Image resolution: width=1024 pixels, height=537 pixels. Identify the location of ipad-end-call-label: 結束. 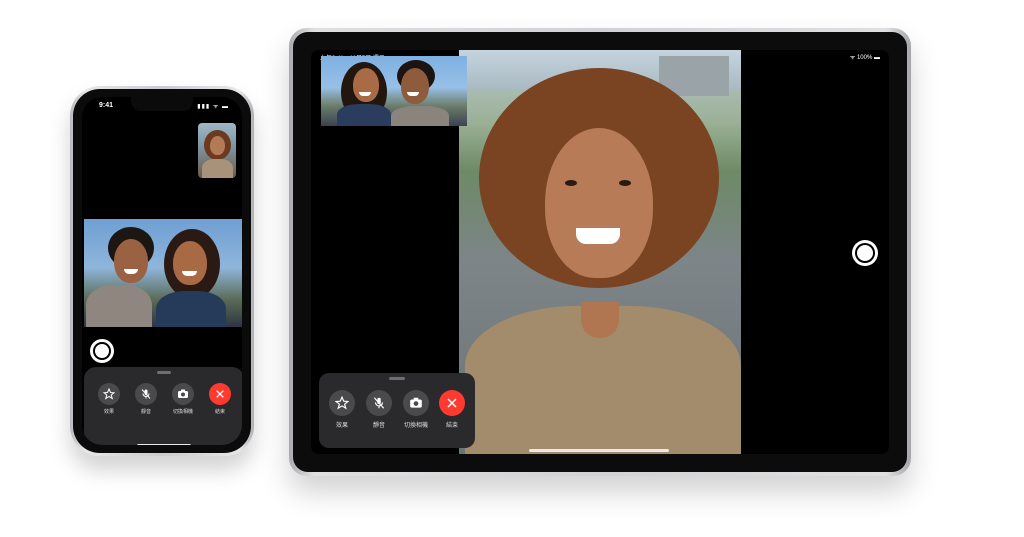
(451, 426).